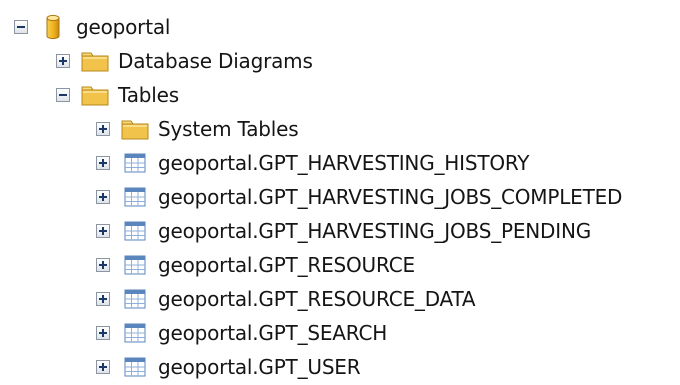  I want to click on tree-node-database-diagrams: Database Diagrams, so click(184, 61).